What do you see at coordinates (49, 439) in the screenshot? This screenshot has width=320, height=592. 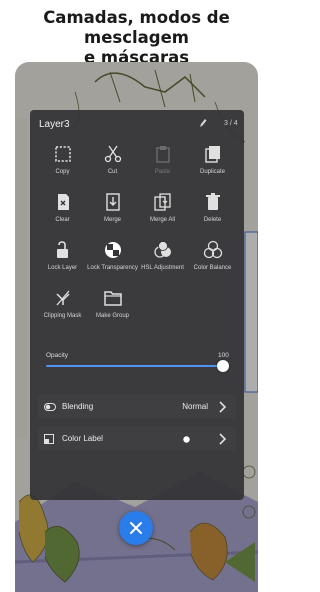 I see `color-label-icon` at bounding box center [49, 439].